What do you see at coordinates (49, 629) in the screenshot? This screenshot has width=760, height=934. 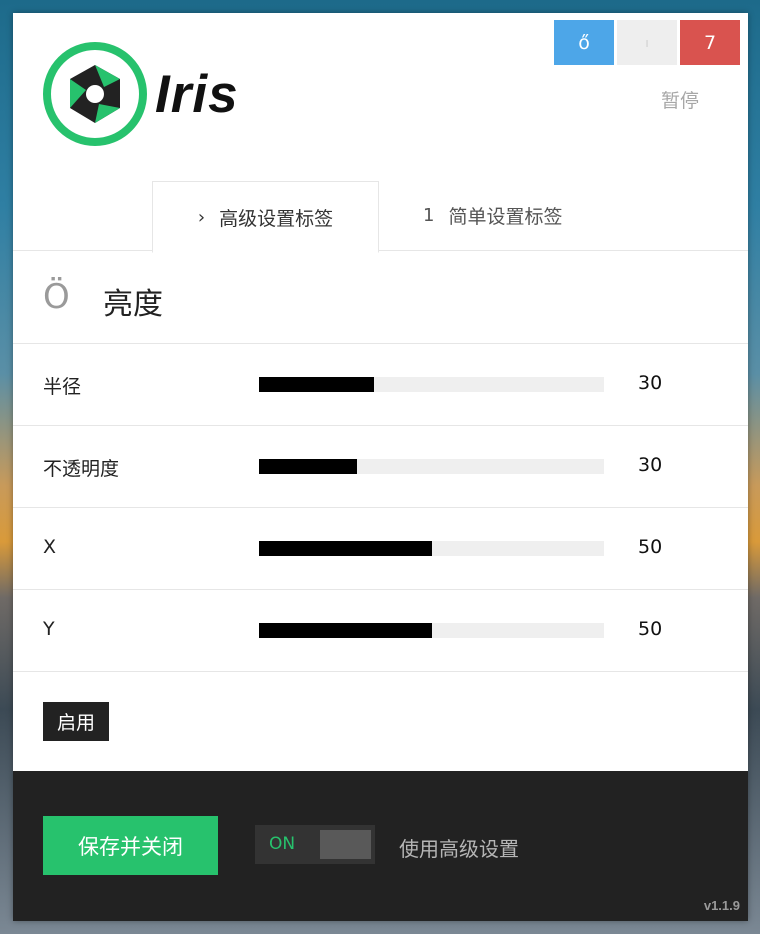 I see `slider-label: Y` at bounding box center [49, 629].